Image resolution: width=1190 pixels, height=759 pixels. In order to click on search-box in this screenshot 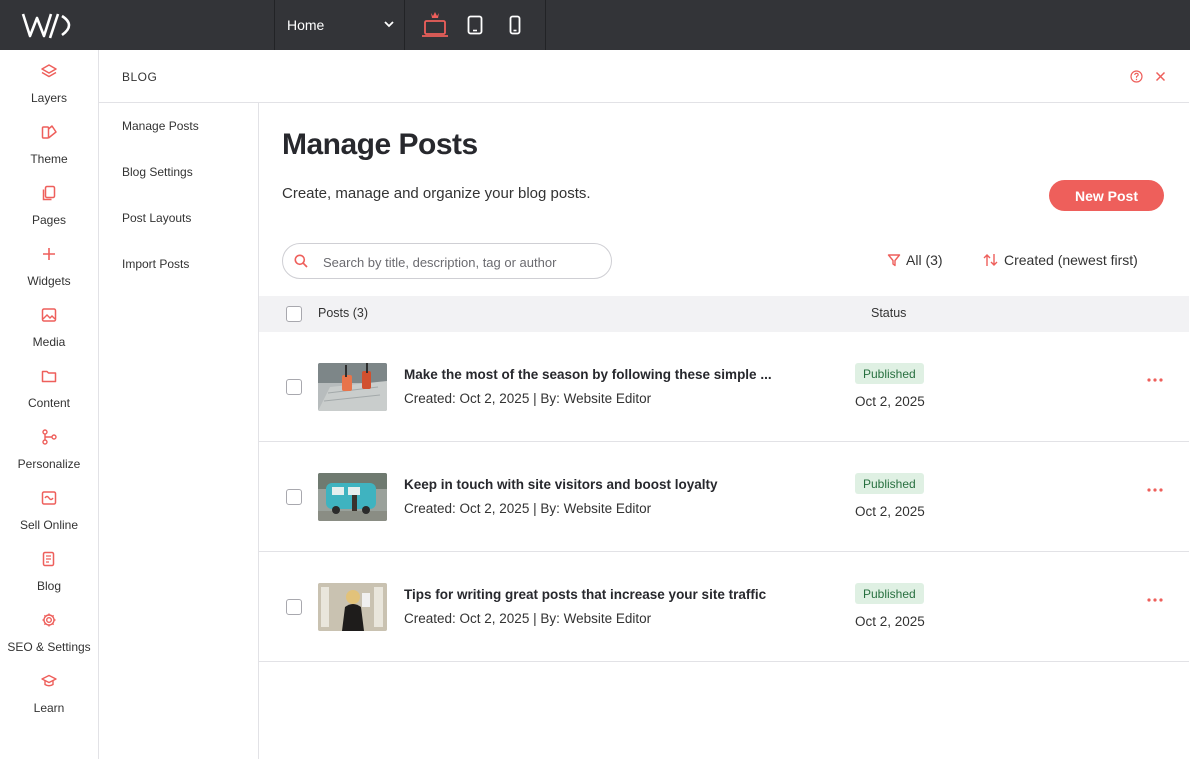, I will do `click(447, 261)`.